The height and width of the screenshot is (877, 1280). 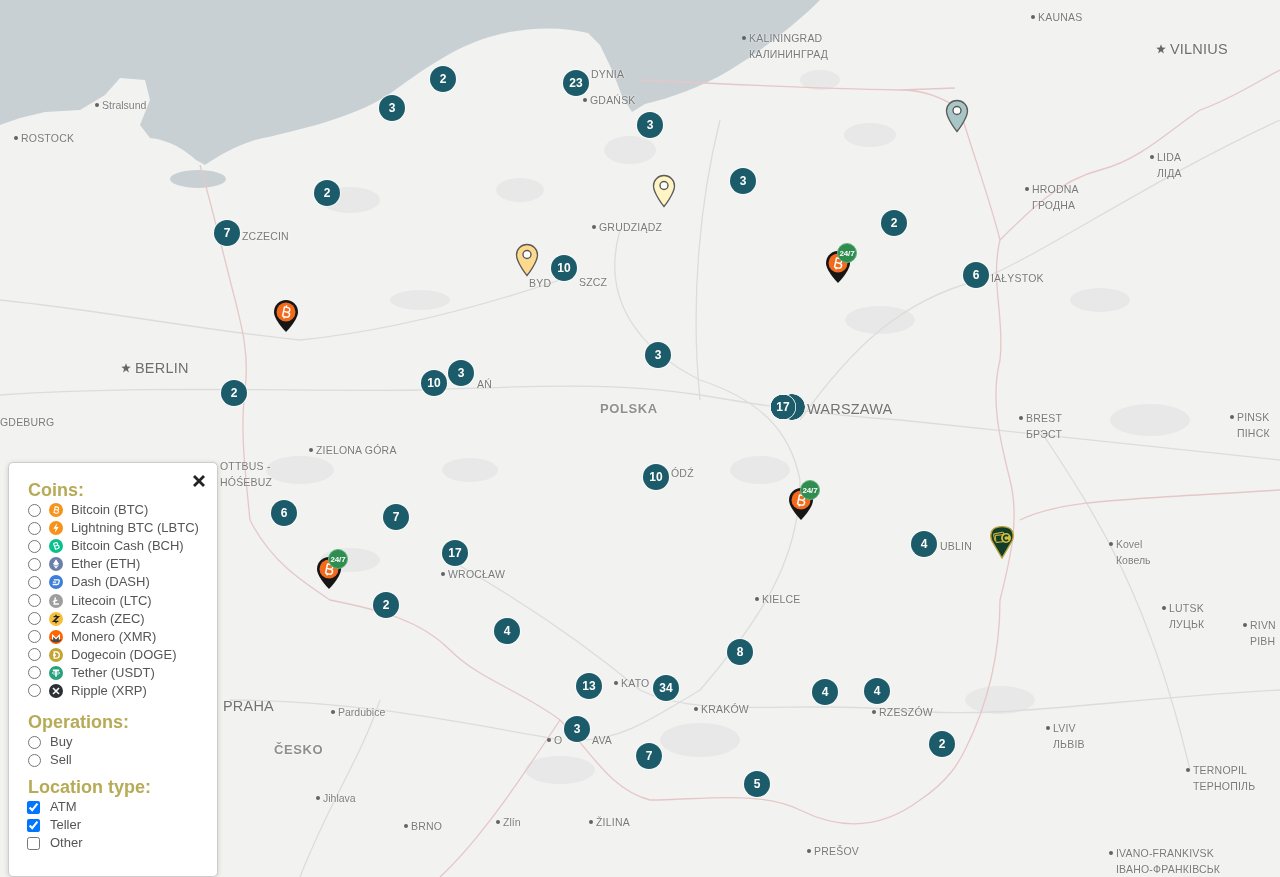 I want to click on place-label: KATO, so click(x=635, y=683).